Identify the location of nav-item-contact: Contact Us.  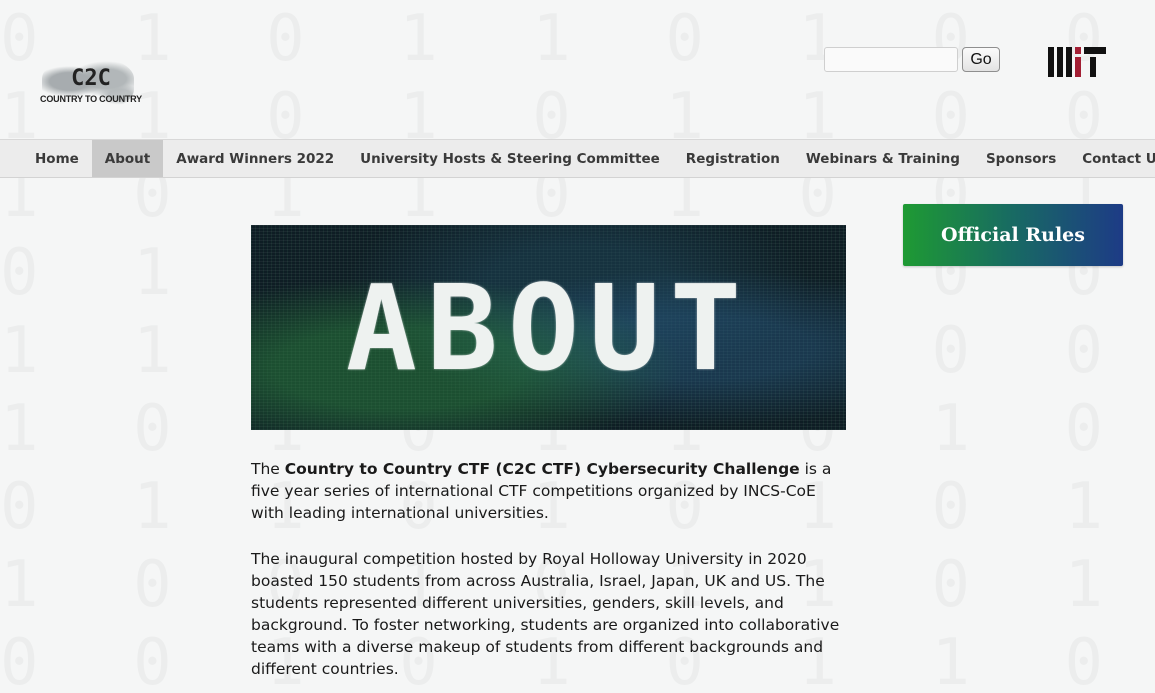
(1112, 158).